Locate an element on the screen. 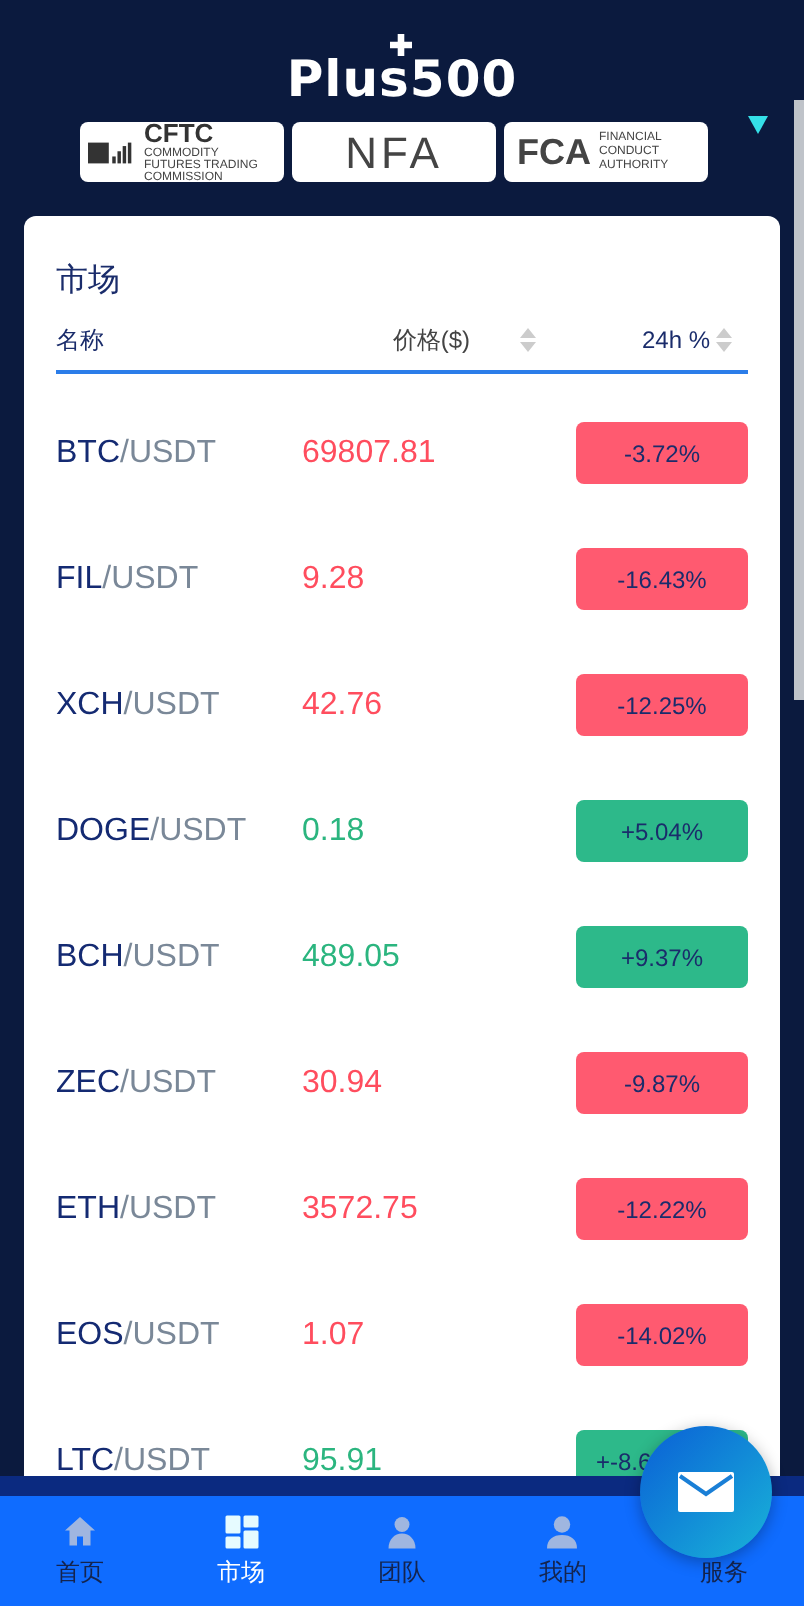 The width and height of the screenshot is (804, 1606). change-badge: -9.87% is located at coordinates (662, 1083).